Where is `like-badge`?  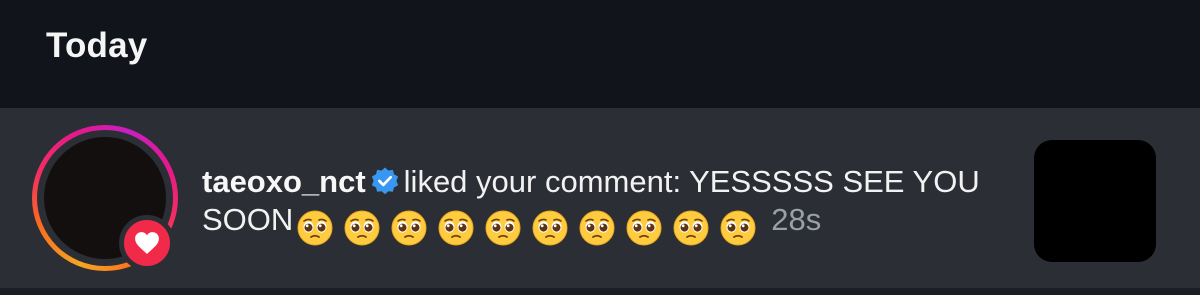
like-badge is located at coordinates (147, 243).